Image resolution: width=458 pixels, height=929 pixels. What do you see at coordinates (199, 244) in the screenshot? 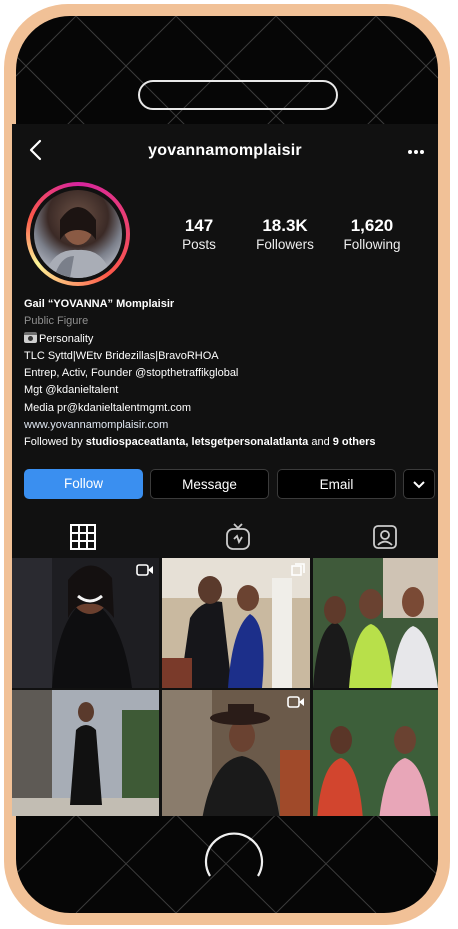
I see `posts-label: Posts` at bounding box center [199, 244].